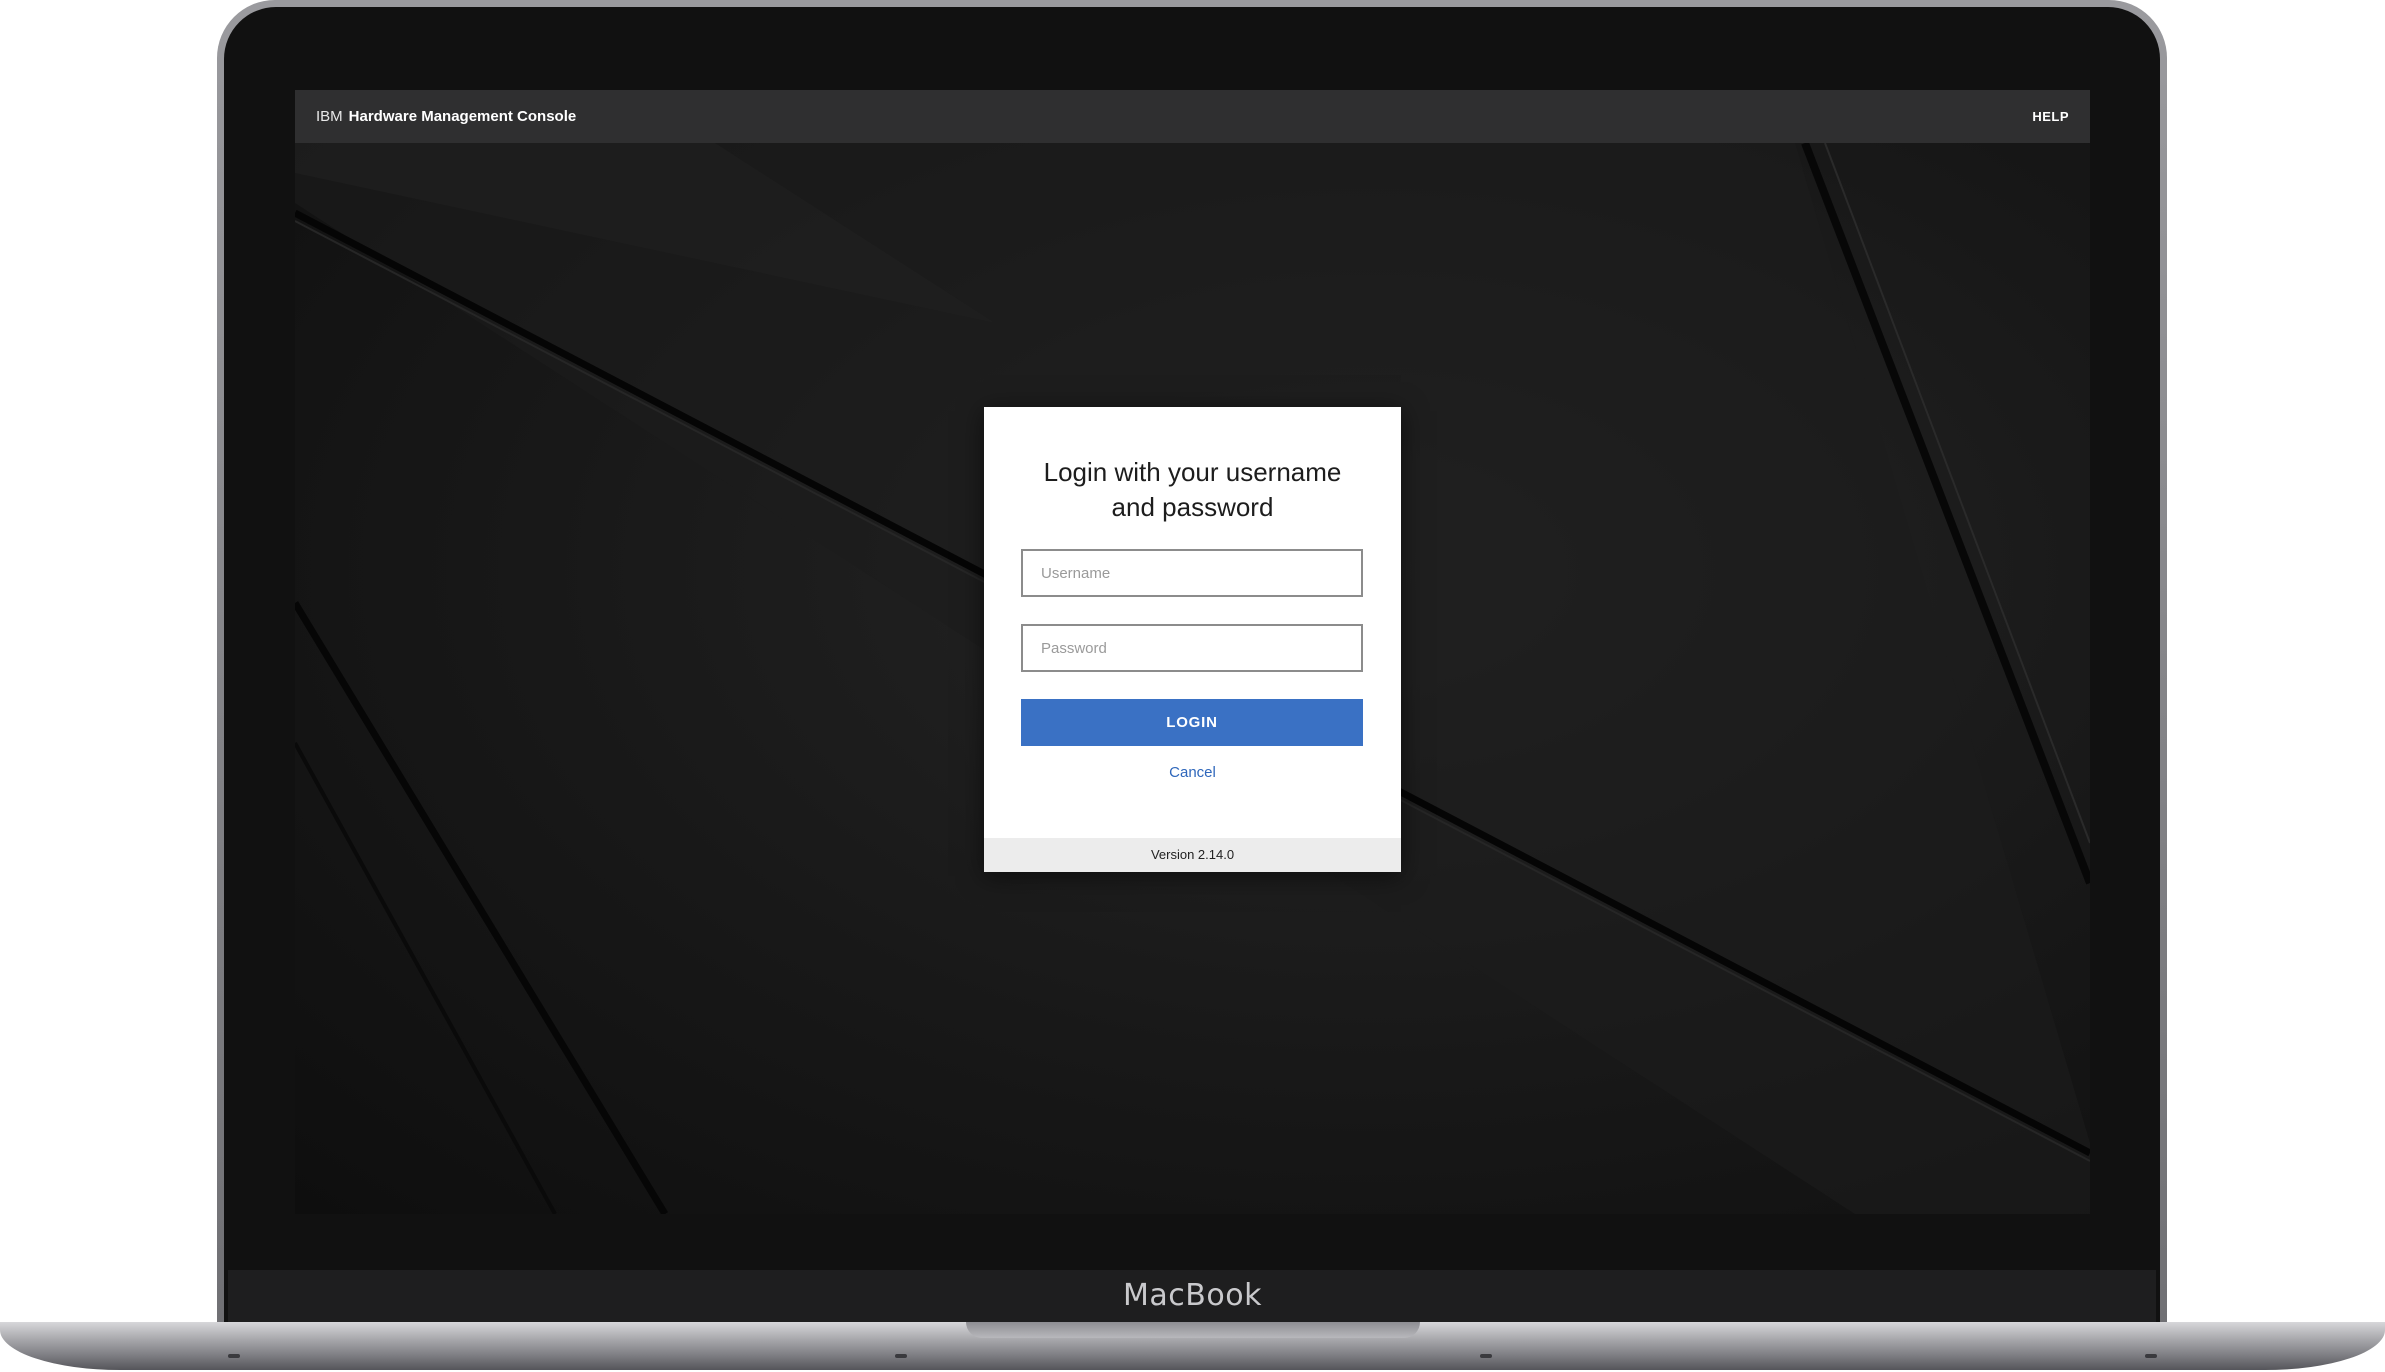 Image resolution: width=2385 pixels, height=1372 pixels. I want to click on app-header: IBM Hardware Management Console HELP, so click(1192, 116).